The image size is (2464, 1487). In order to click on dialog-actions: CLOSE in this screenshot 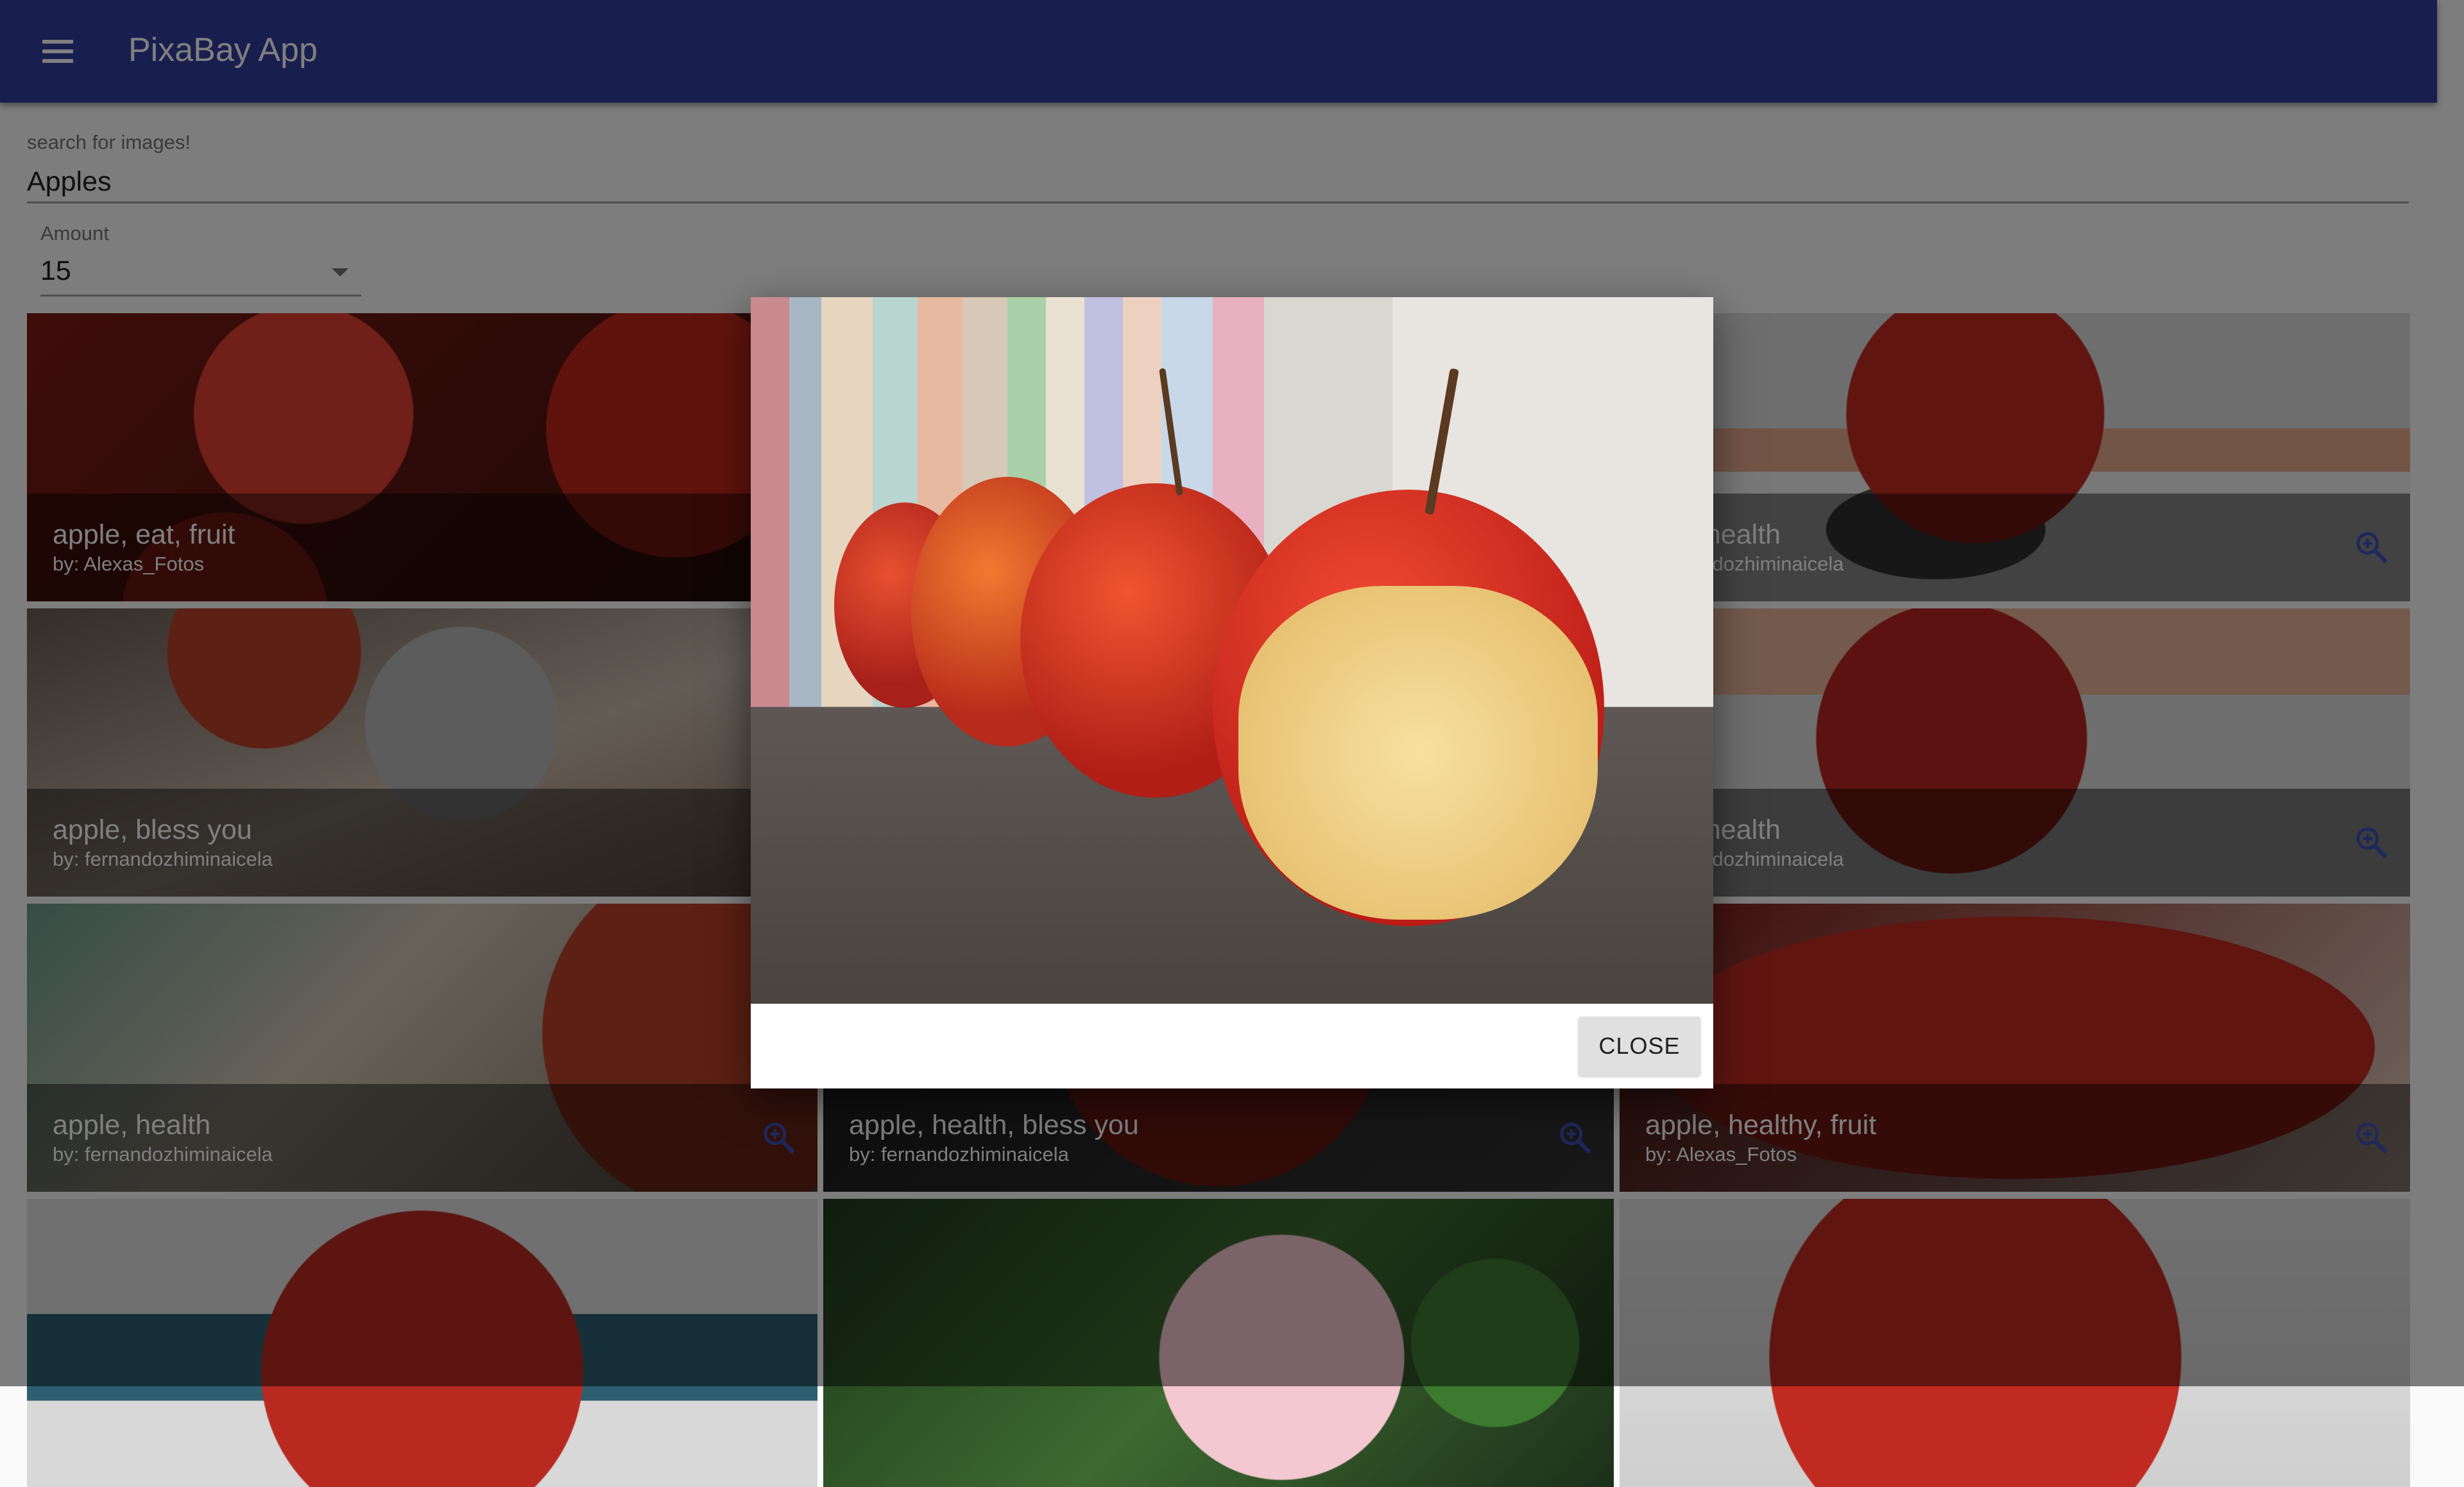, I will do `click(1232, 1046)`.